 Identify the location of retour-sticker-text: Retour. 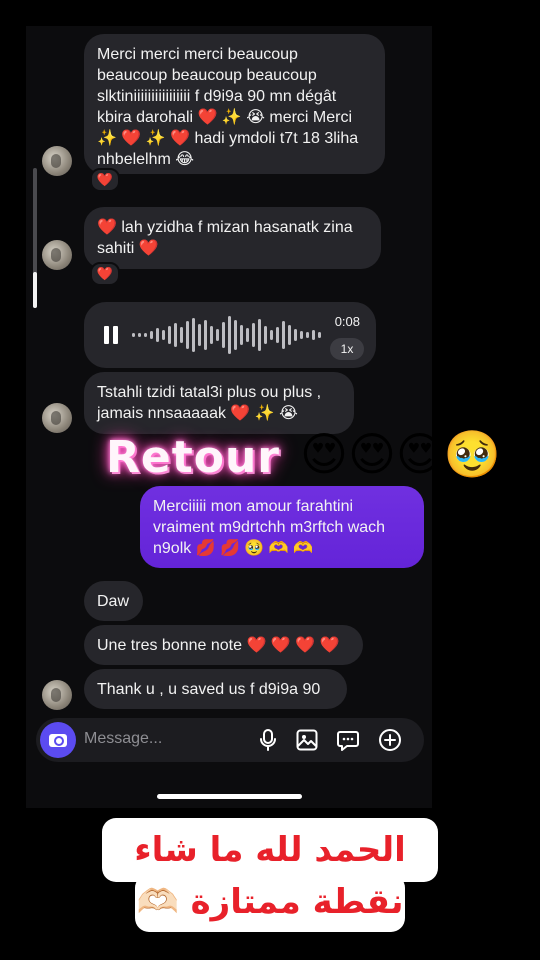
(193, 457).